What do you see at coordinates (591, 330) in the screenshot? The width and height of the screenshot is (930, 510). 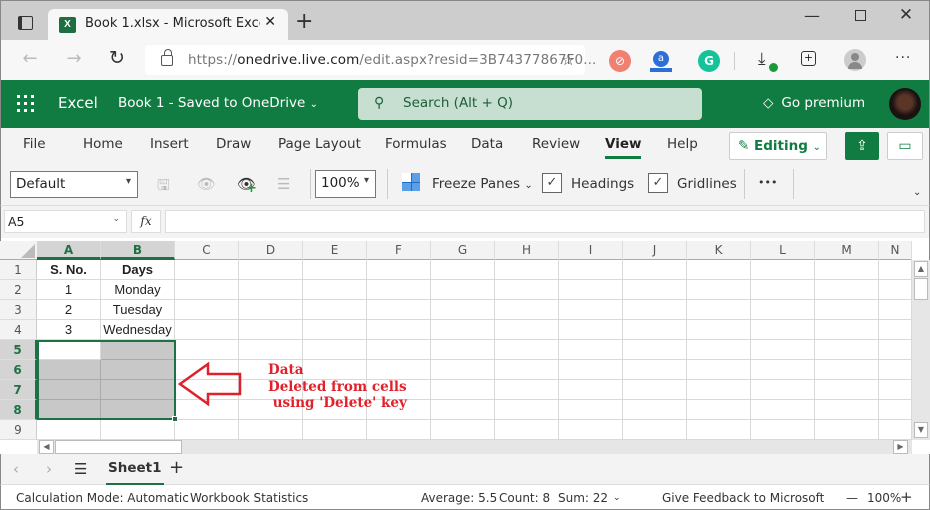 I see `cell-i4` at bounding box center [591, 330].